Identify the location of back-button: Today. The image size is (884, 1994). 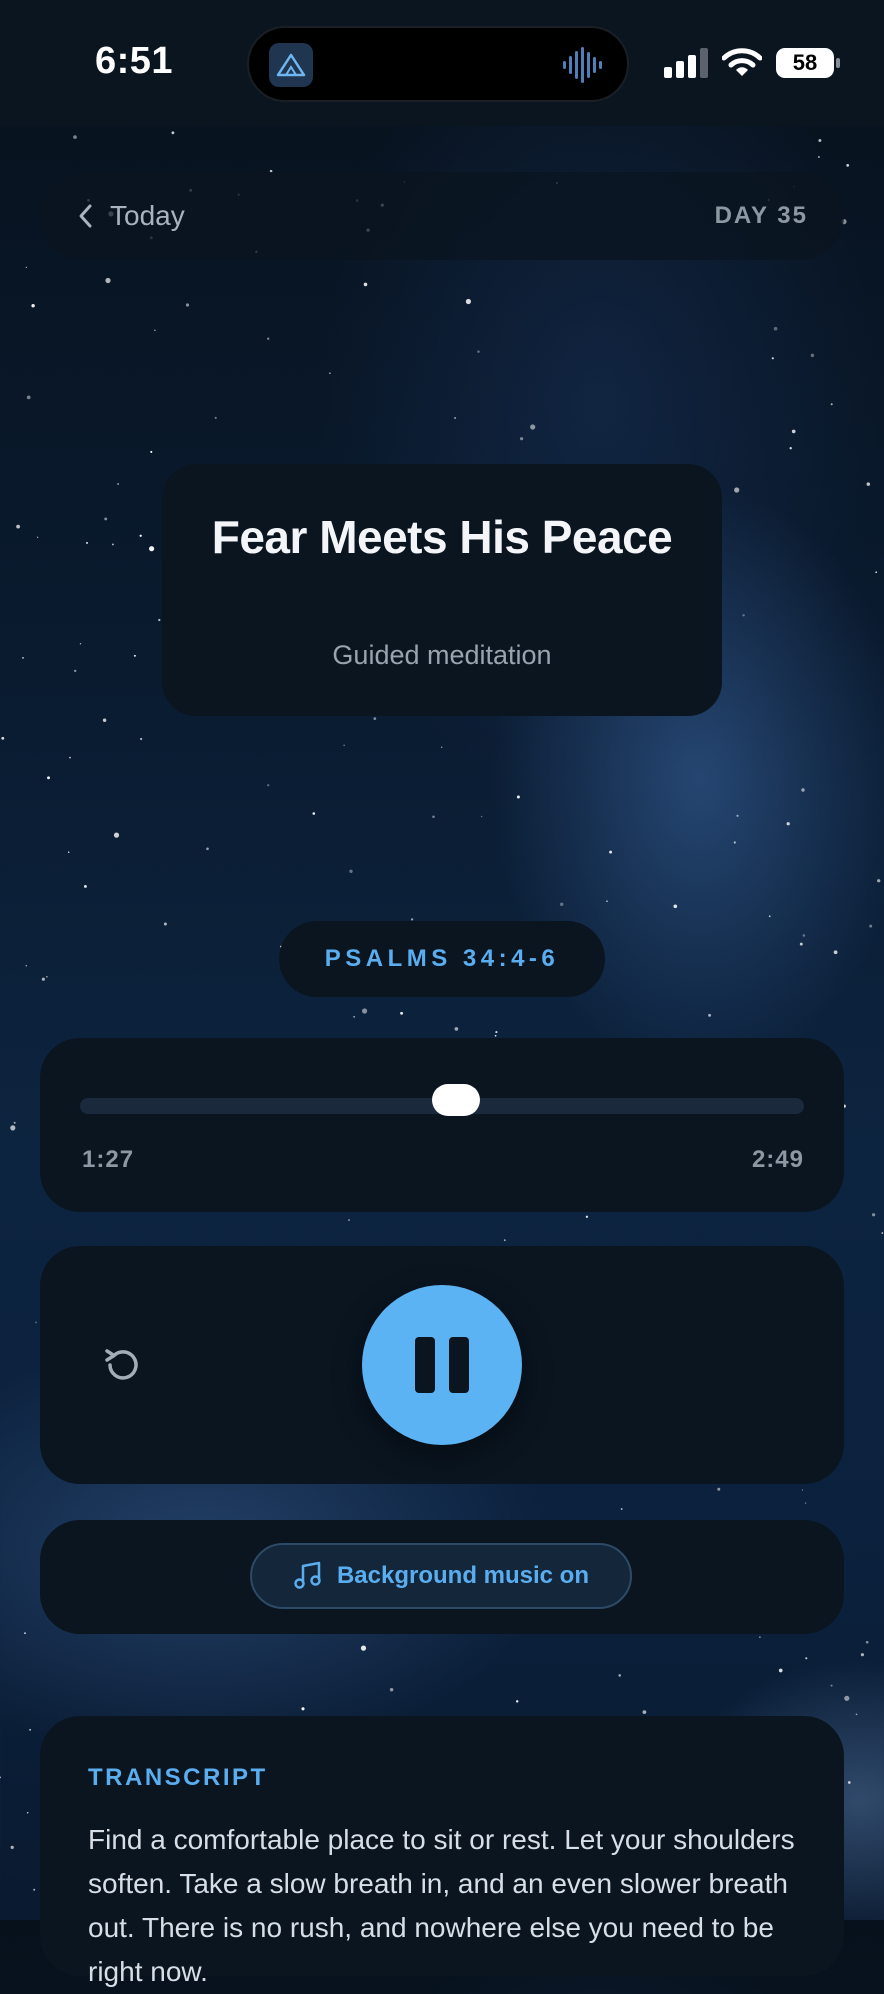
(131, 216).